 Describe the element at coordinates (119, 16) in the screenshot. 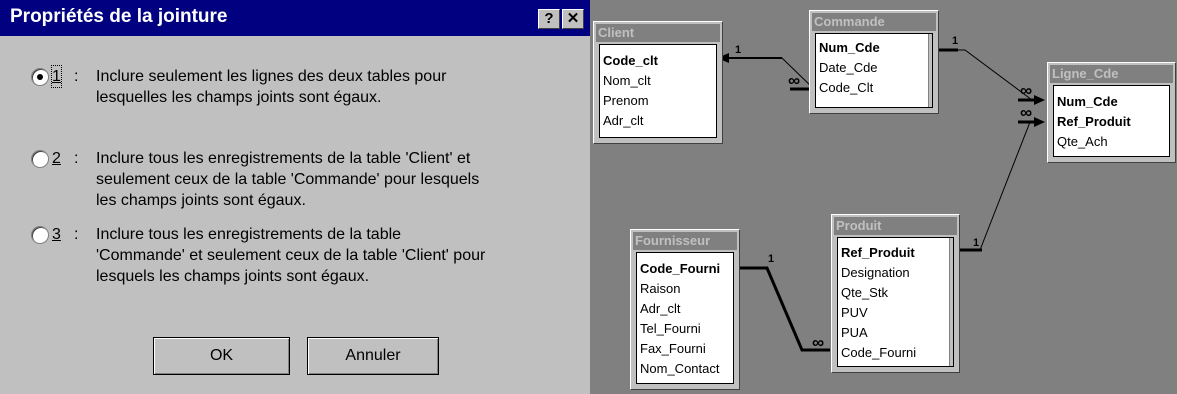

I see `dialog-title: Propriétés de la jointure` at that location.